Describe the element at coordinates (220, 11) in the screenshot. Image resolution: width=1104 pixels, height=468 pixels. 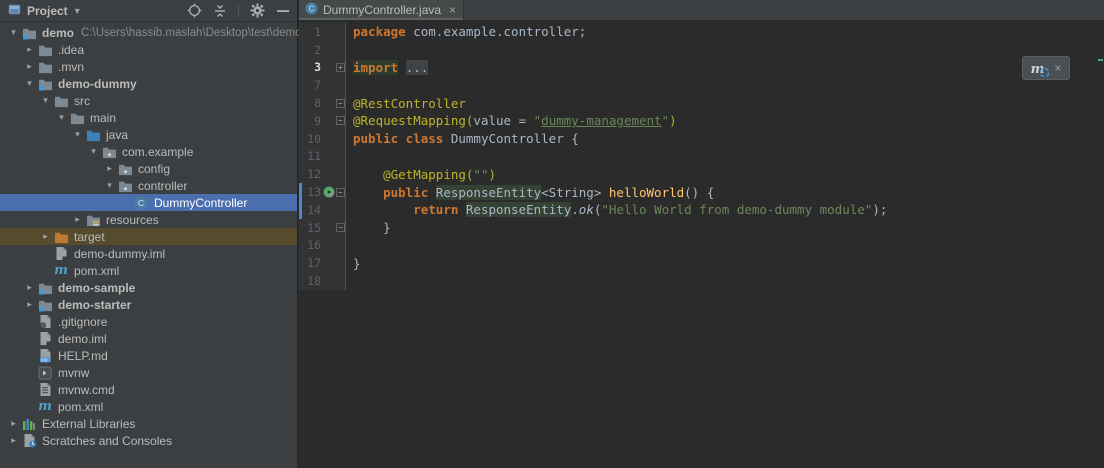
I see `collapse-all-icon` at that location.